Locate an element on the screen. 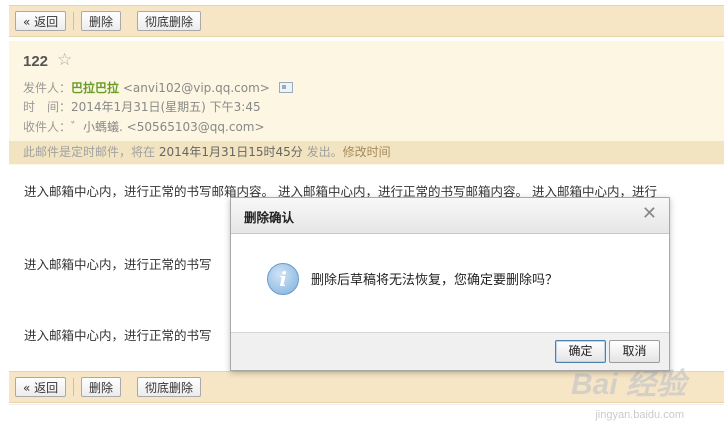  notice-suffix: 发出。 is located at coordinates (322, 152).